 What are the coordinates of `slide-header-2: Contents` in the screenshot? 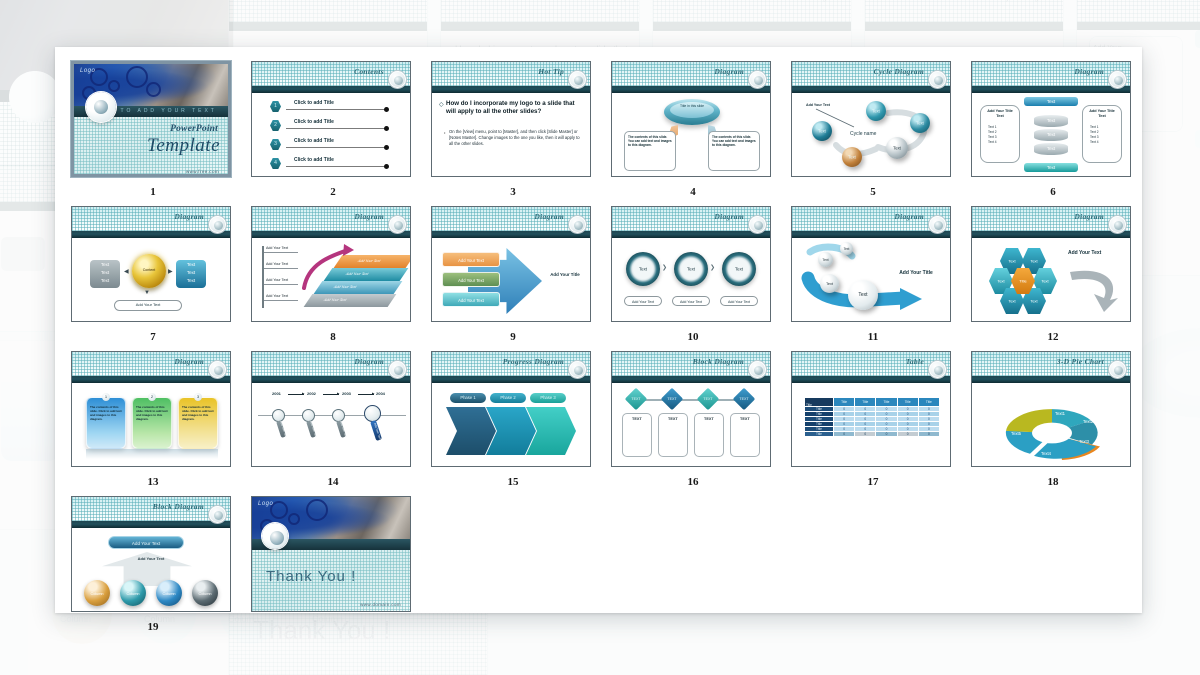 It's located at (331, 74).